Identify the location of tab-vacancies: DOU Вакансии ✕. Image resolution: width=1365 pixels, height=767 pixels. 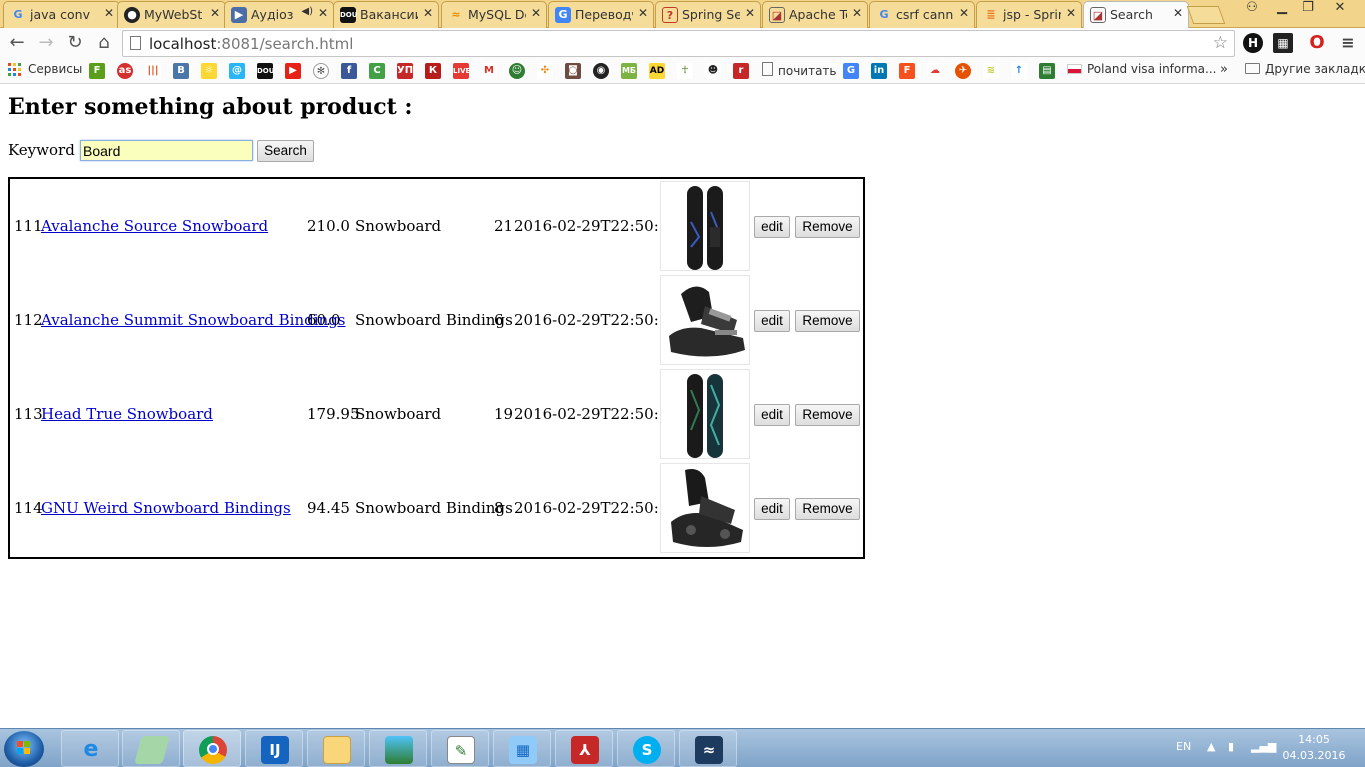
(386, 14).